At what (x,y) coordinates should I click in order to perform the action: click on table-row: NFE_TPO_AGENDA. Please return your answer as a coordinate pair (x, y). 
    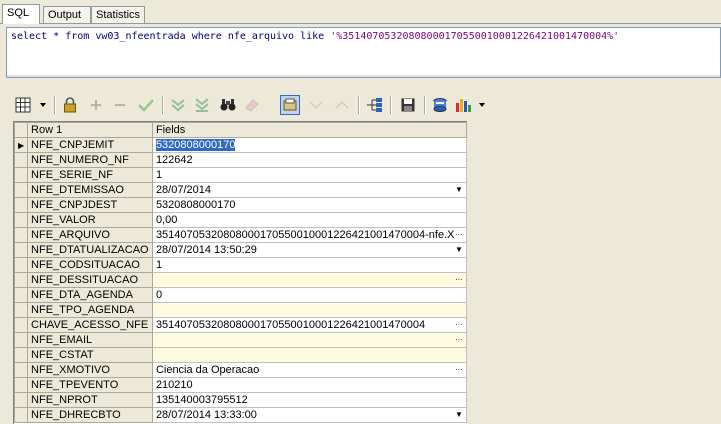
    Looking at the image, I should click on (240, 310).